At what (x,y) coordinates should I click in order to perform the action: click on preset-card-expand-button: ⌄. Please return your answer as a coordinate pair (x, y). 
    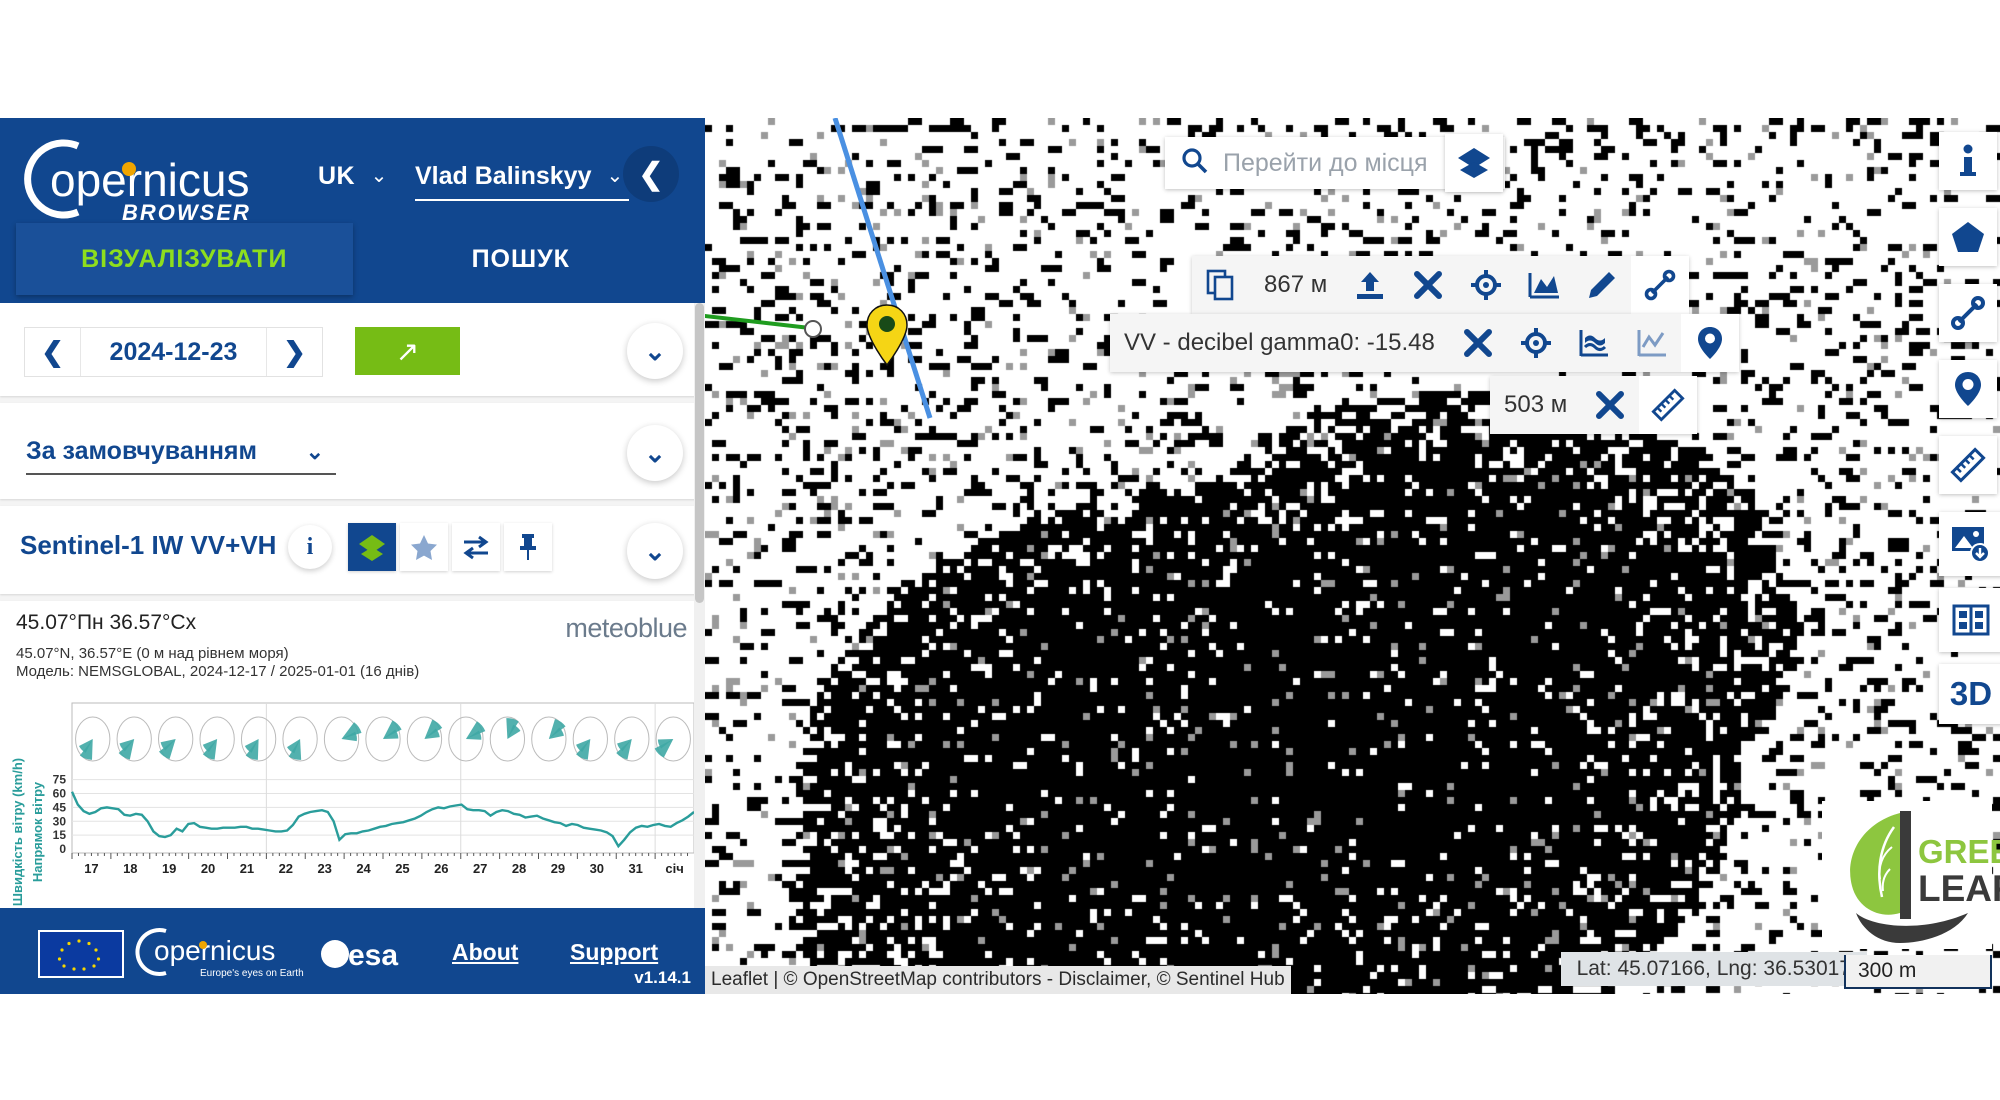
    Looking at the image, I should click on (655, 453).